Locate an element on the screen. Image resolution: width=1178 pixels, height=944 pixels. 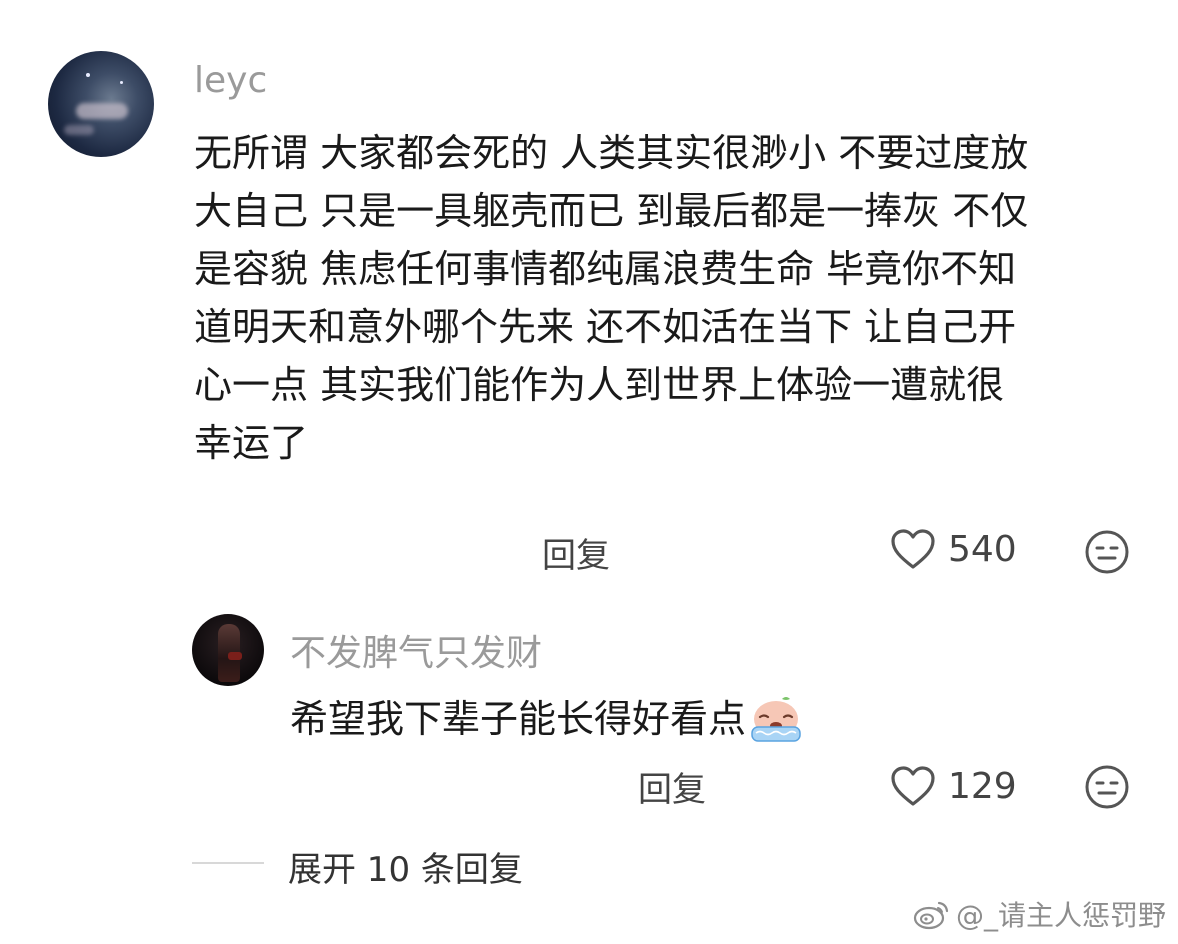
watermark: @_请主人惩罚野 is located at coordinates (1039, 914).